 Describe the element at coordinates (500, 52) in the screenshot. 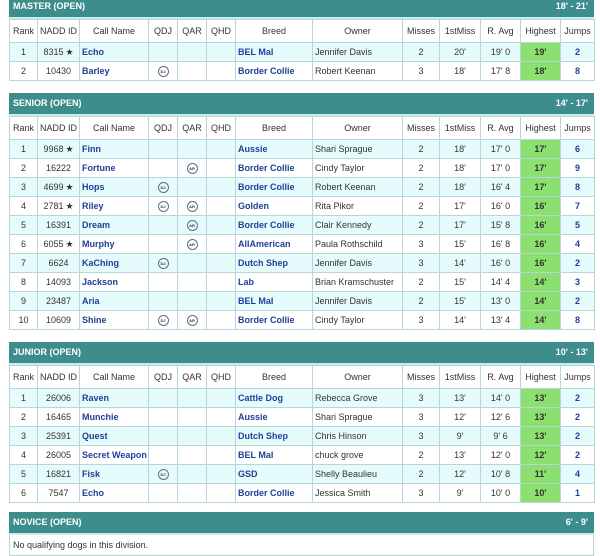

I see `cell-avg: 19' 0` at that location.